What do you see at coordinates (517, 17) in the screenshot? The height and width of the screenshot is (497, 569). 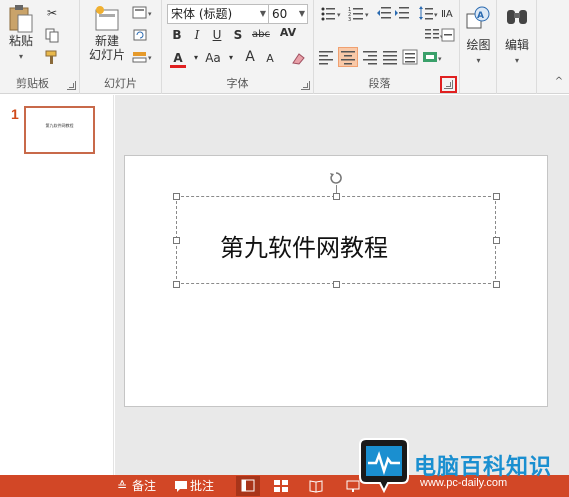 I see `find-binoculars-icon` at bounding box center [517, 17].